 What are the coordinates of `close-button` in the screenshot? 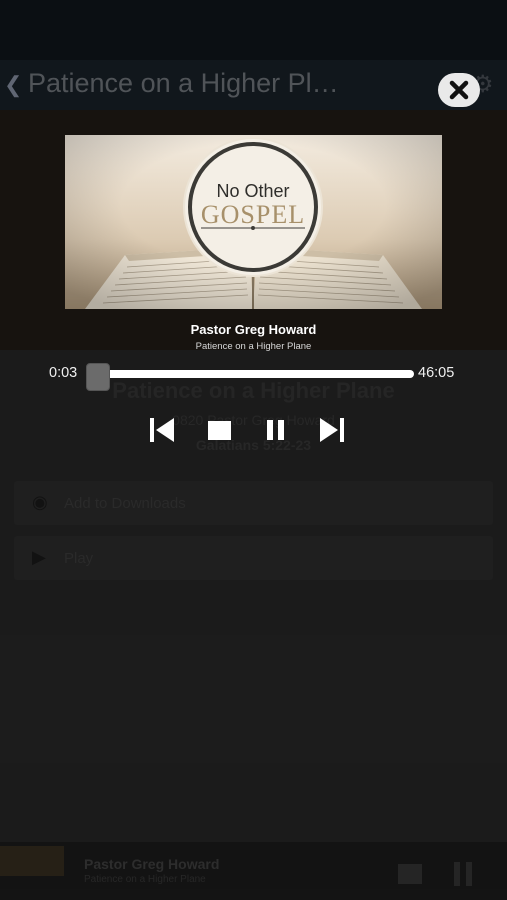 It's located at (459, 90).